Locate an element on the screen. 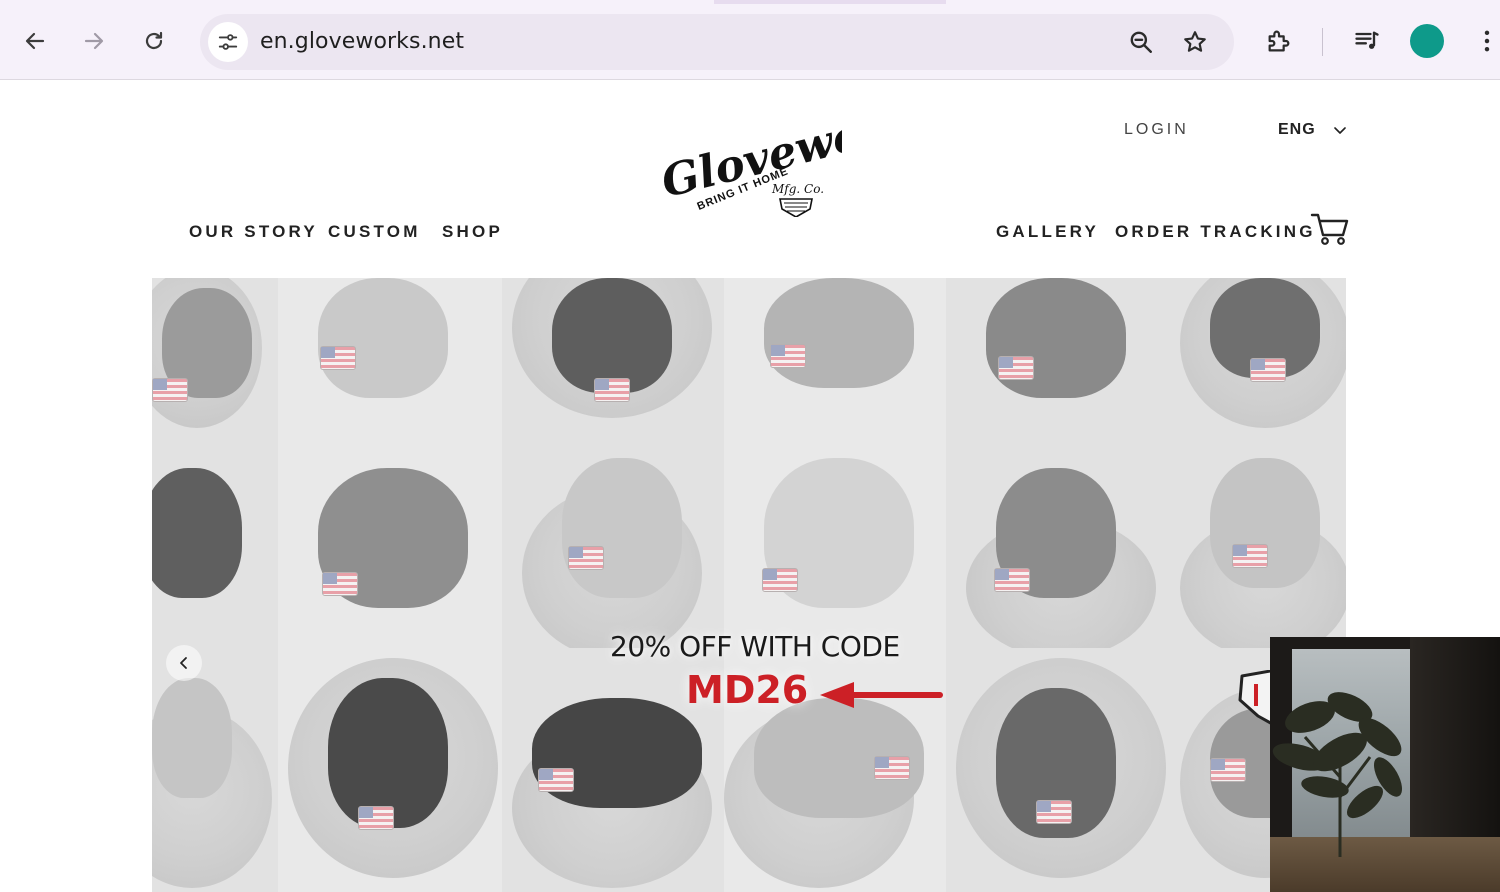 The height and width of the screenshot is (892, 1500). language-selector: ENG is located at coordinates (1297, 130).